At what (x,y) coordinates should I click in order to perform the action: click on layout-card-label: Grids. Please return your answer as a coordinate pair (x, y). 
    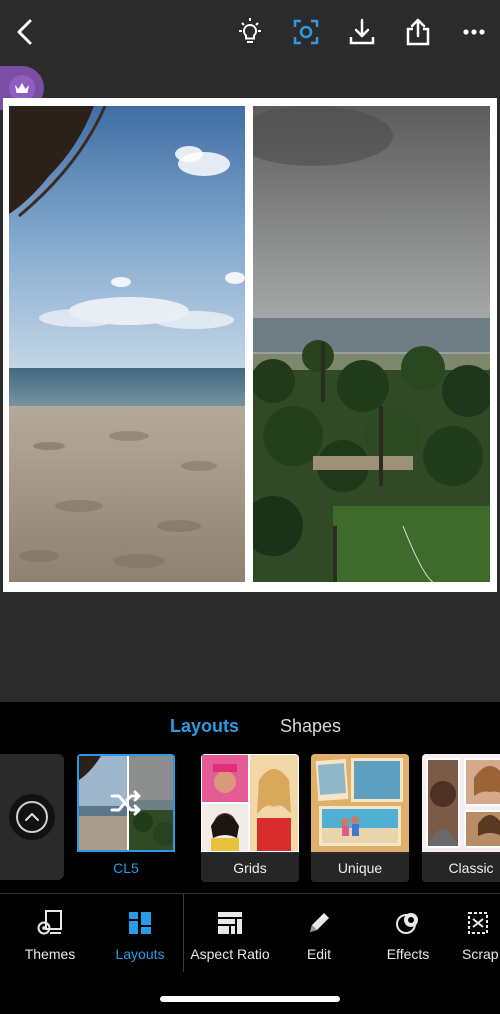
    Looking at the image, I should click on (250, 868).